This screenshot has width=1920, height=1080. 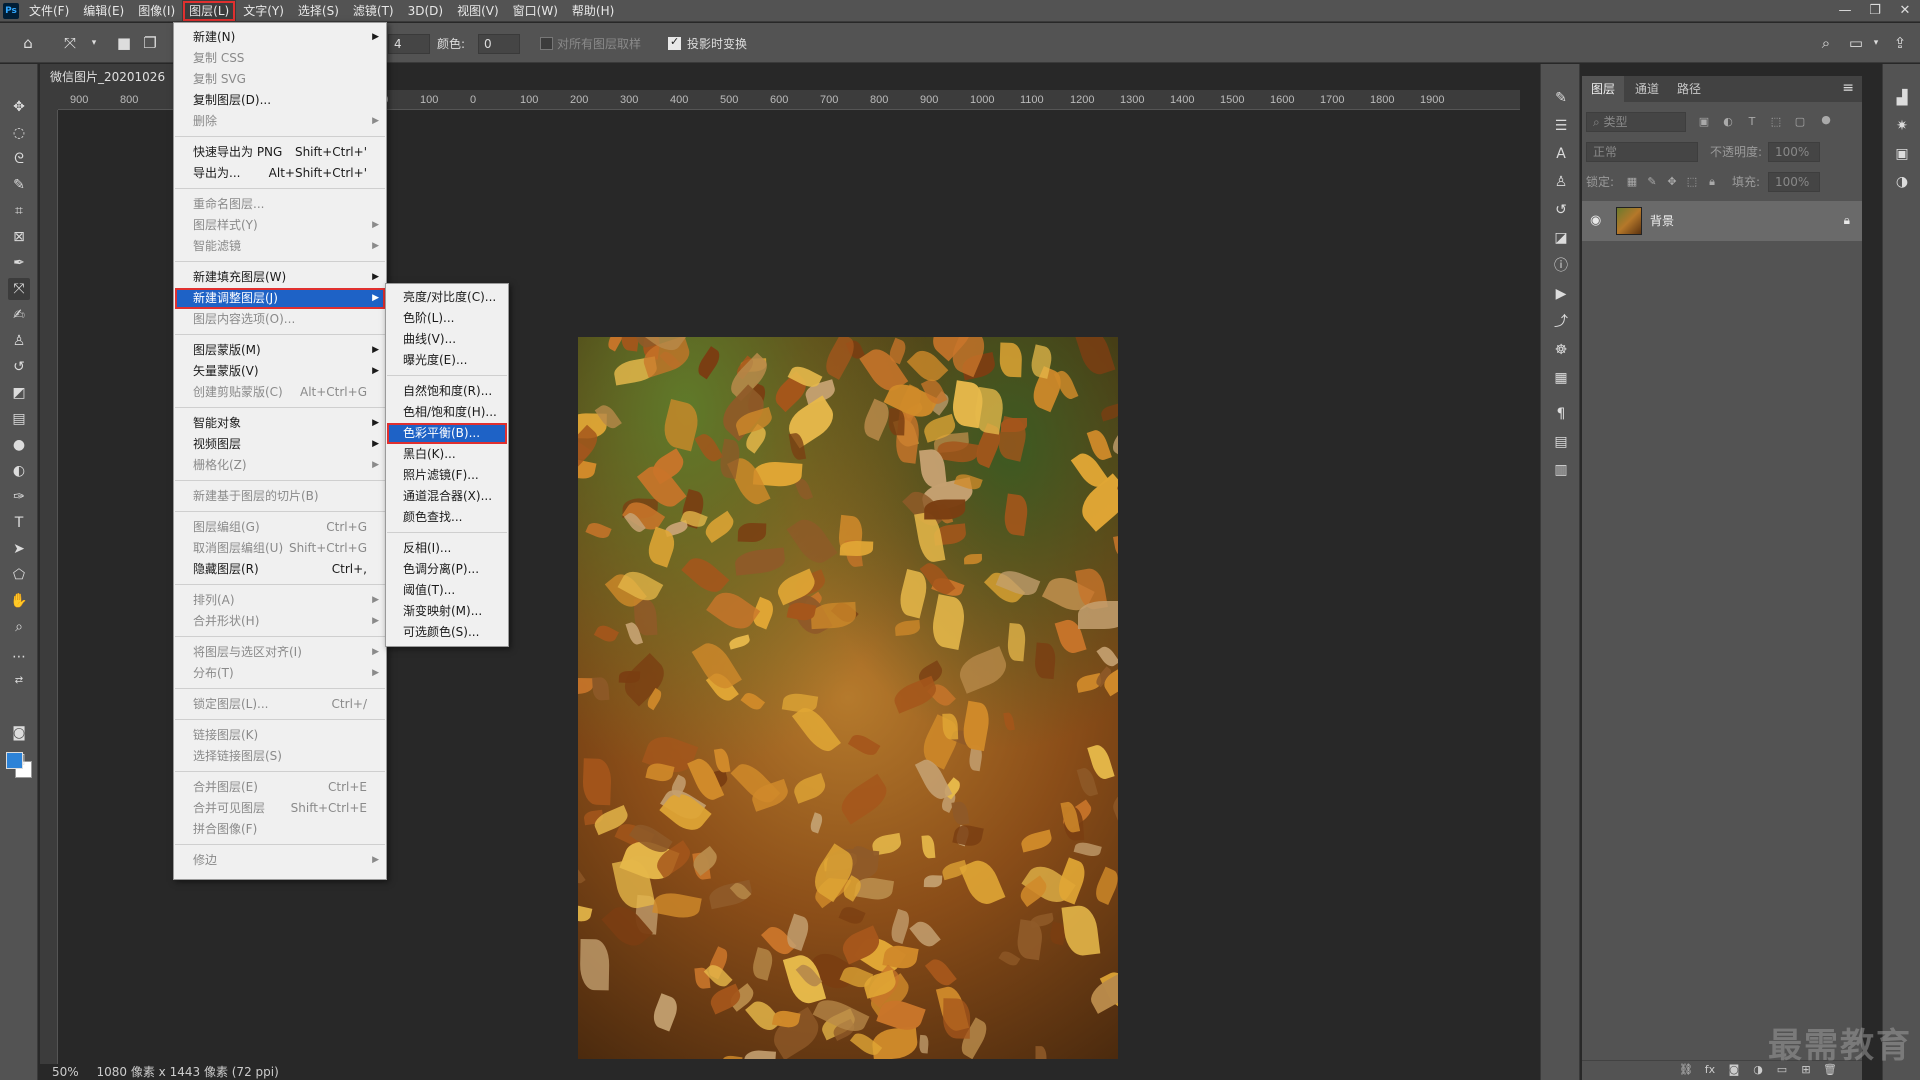 I want to click on history-brush-tool-icon: ↺, so click(x=19, y=367).